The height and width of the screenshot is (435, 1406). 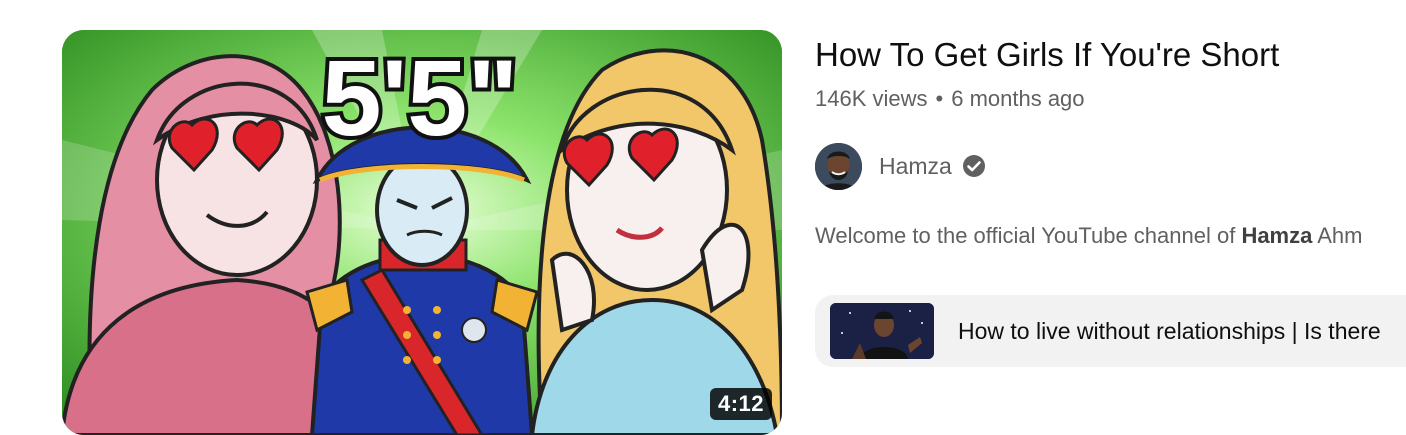 I want to click on video-metadata: 146K views • 6 months ago, so click(x=950, y=99).